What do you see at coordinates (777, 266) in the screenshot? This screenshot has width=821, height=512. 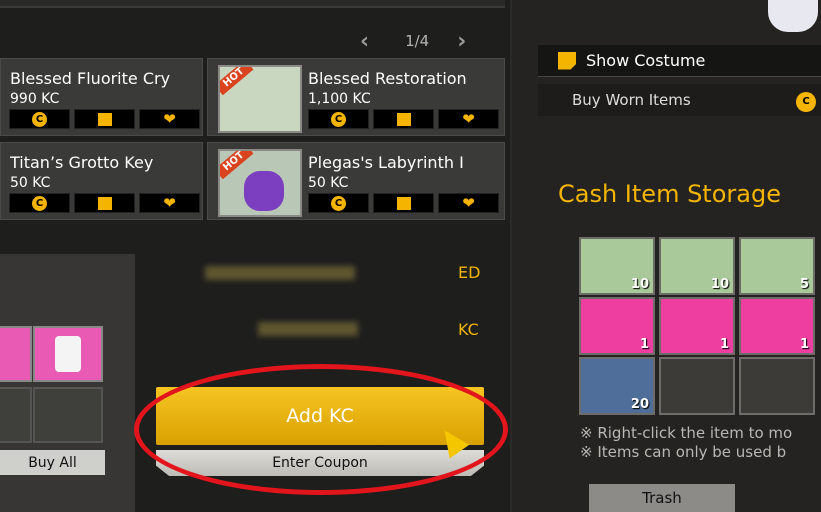 I see `storage-slot: 5` at bounding box center [777, 266].